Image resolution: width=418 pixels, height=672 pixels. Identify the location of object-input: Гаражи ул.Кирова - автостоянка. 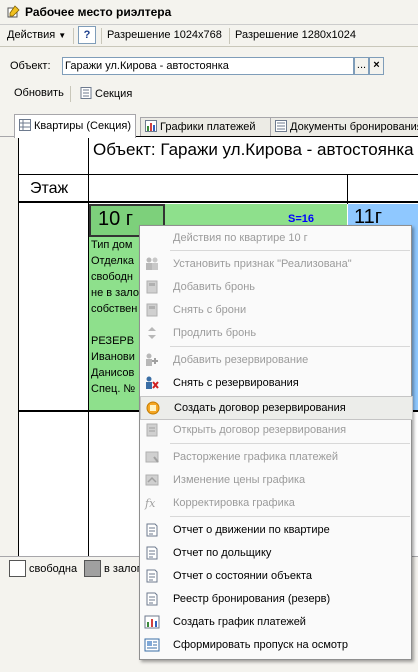
(208, 66).